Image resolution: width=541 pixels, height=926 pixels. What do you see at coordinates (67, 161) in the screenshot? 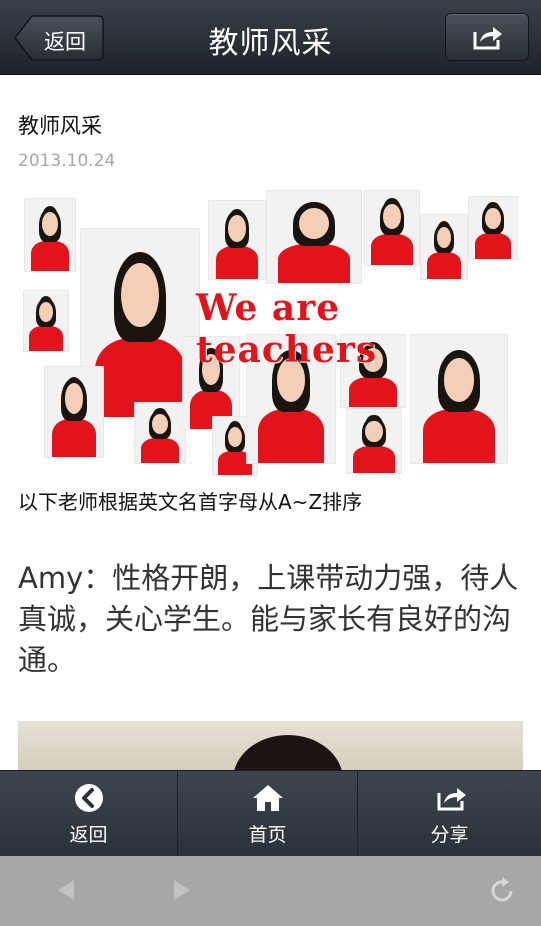
I see `article-date: 2013.10.24` at bounding box center [67, 161].